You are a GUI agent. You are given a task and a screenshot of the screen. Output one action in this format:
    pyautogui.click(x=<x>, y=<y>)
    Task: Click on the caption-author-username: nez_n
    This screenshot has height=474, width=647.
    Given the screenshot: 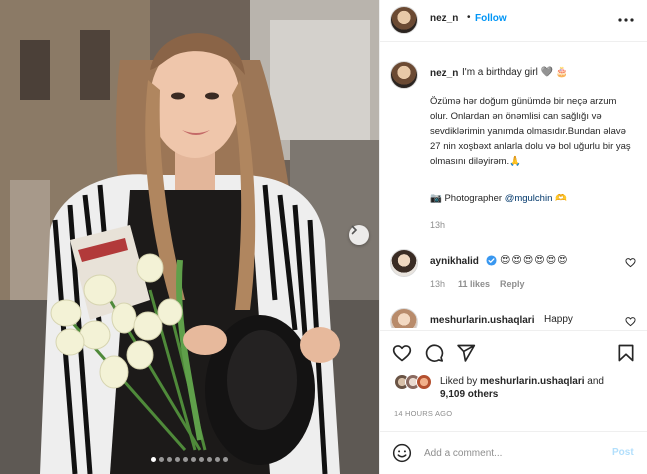 What is the action you would take?
    pyautogui.click(x=444, y=73)
    